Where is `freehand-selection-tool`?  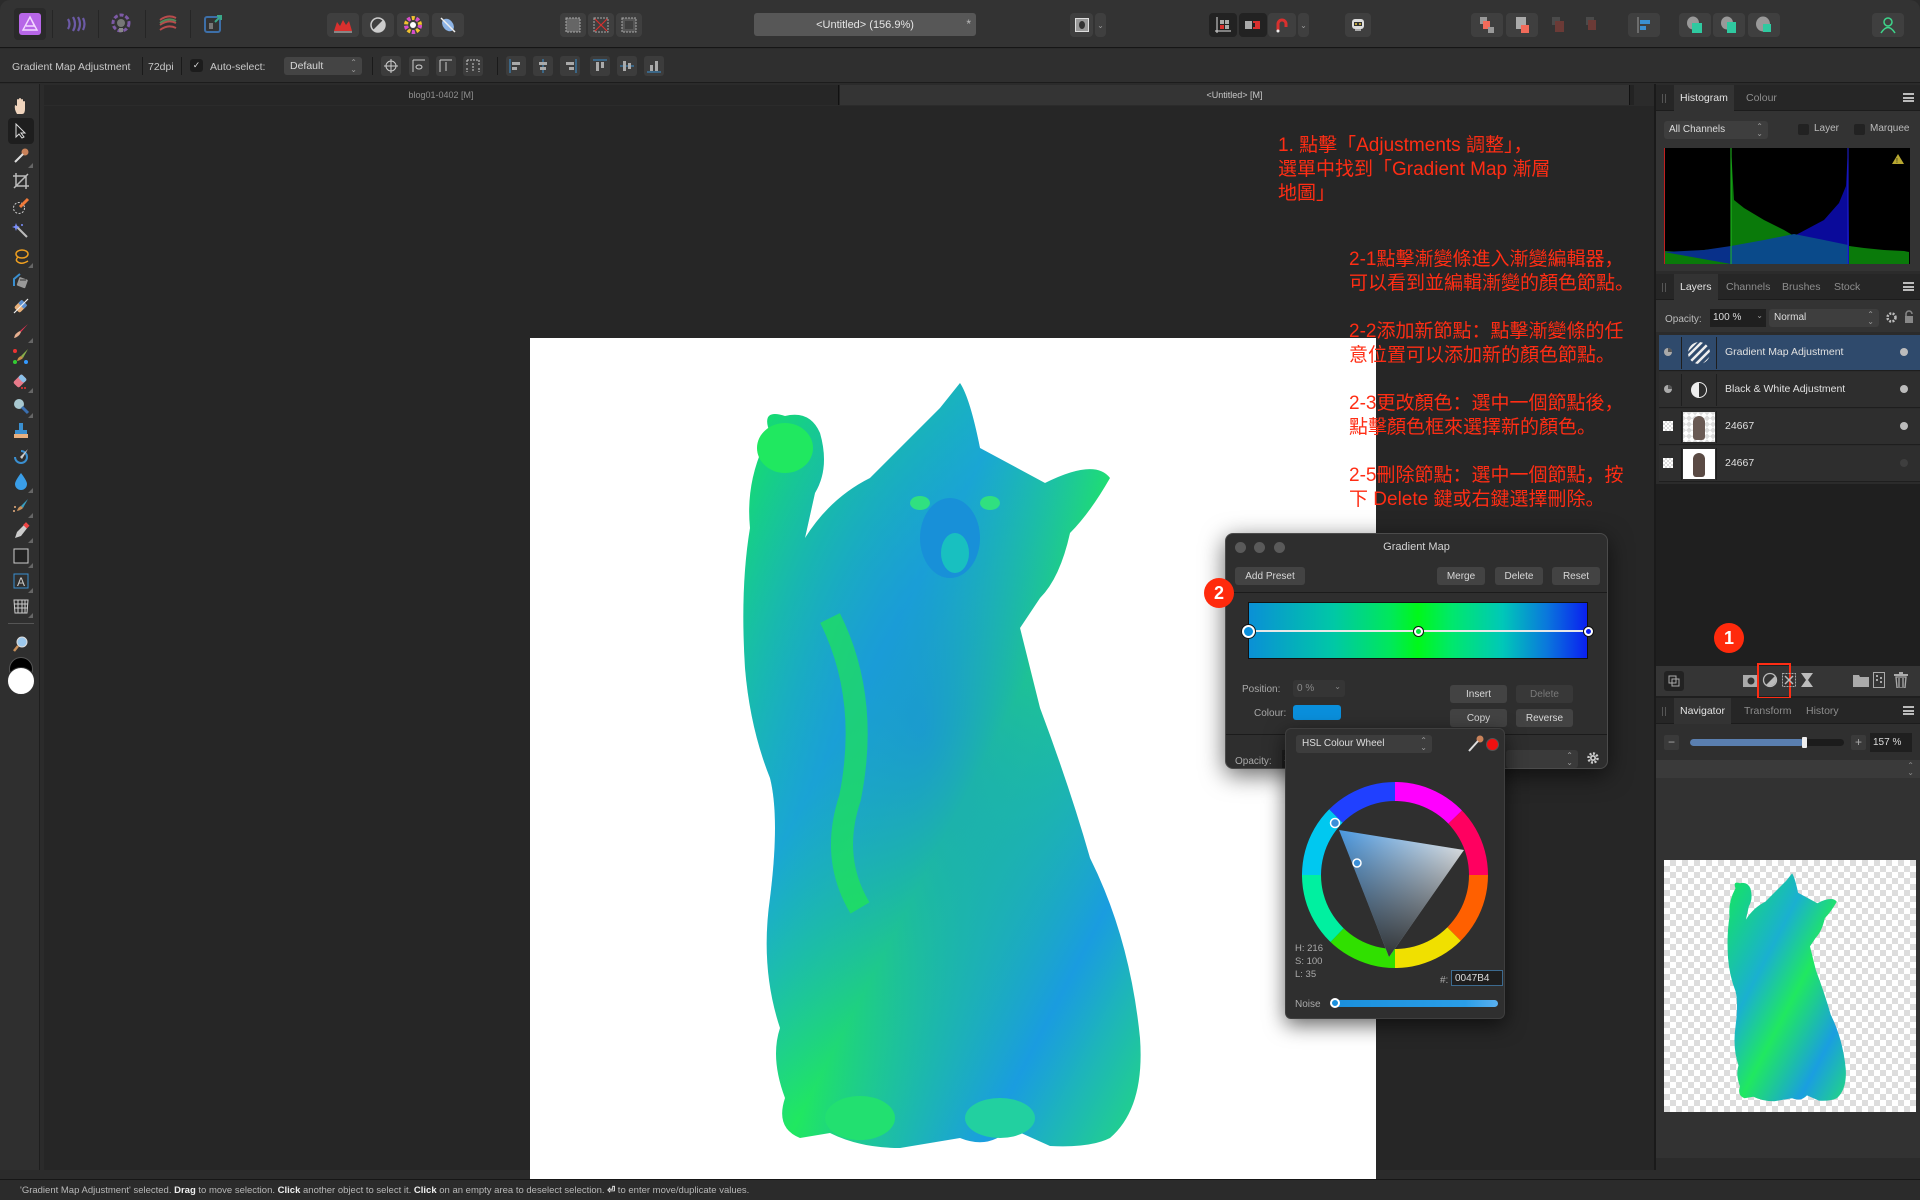
freehand-selection-tool is located at coordinates (21, 256).